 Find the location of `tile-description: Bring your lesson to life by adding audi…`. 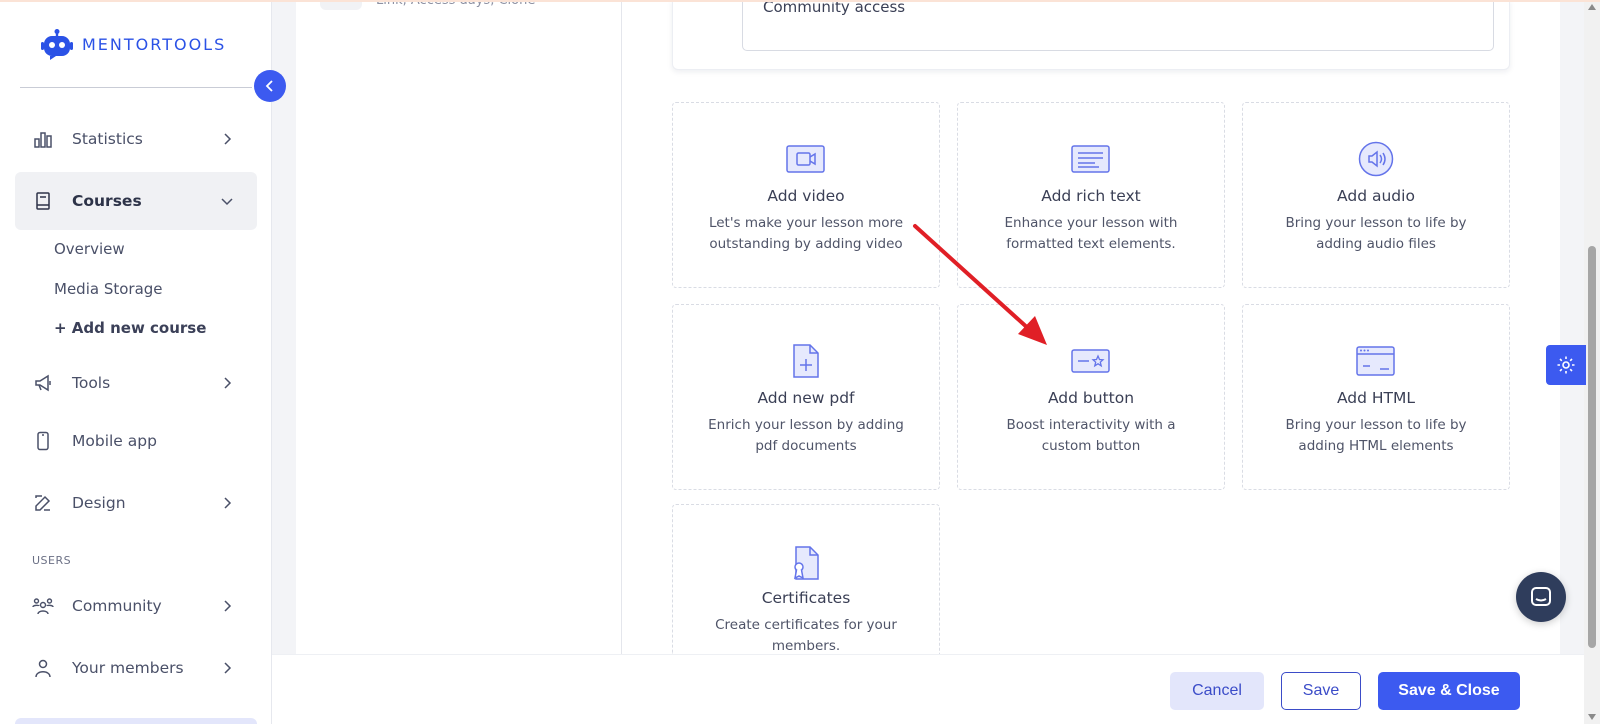

tile-description: Bring your lesson to life by adding audi… is located at coordinates (1376, 233).